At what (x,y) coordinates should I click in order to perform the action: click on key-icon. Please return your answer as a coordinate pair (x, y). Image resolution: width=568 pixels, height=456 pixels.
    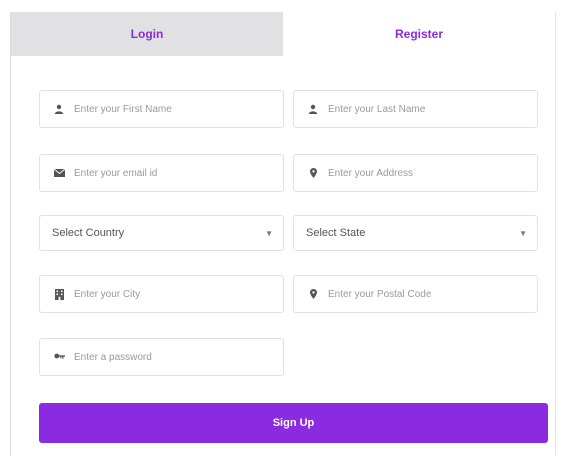
    Looking at the image, I should click on (59, 357).